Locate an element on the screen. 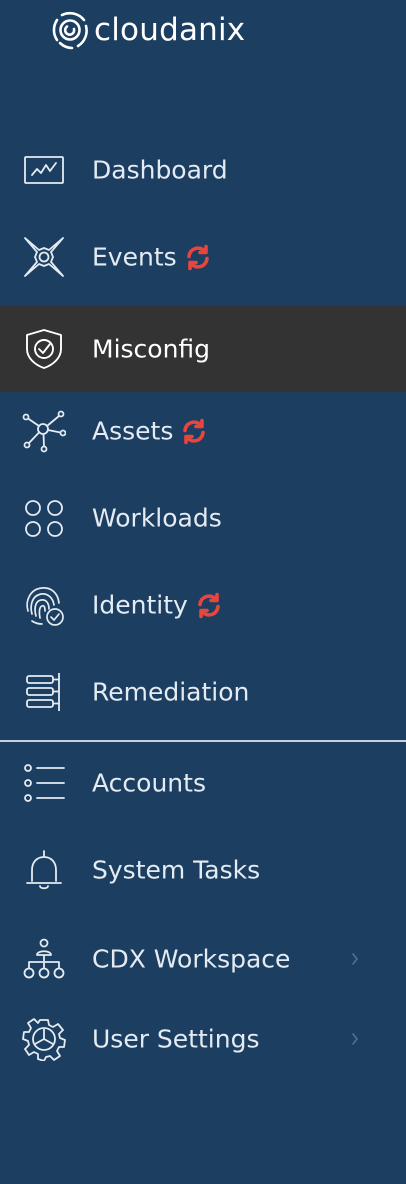  nav-label-misconfig: Misconfig is located at coordinates (151, 349).